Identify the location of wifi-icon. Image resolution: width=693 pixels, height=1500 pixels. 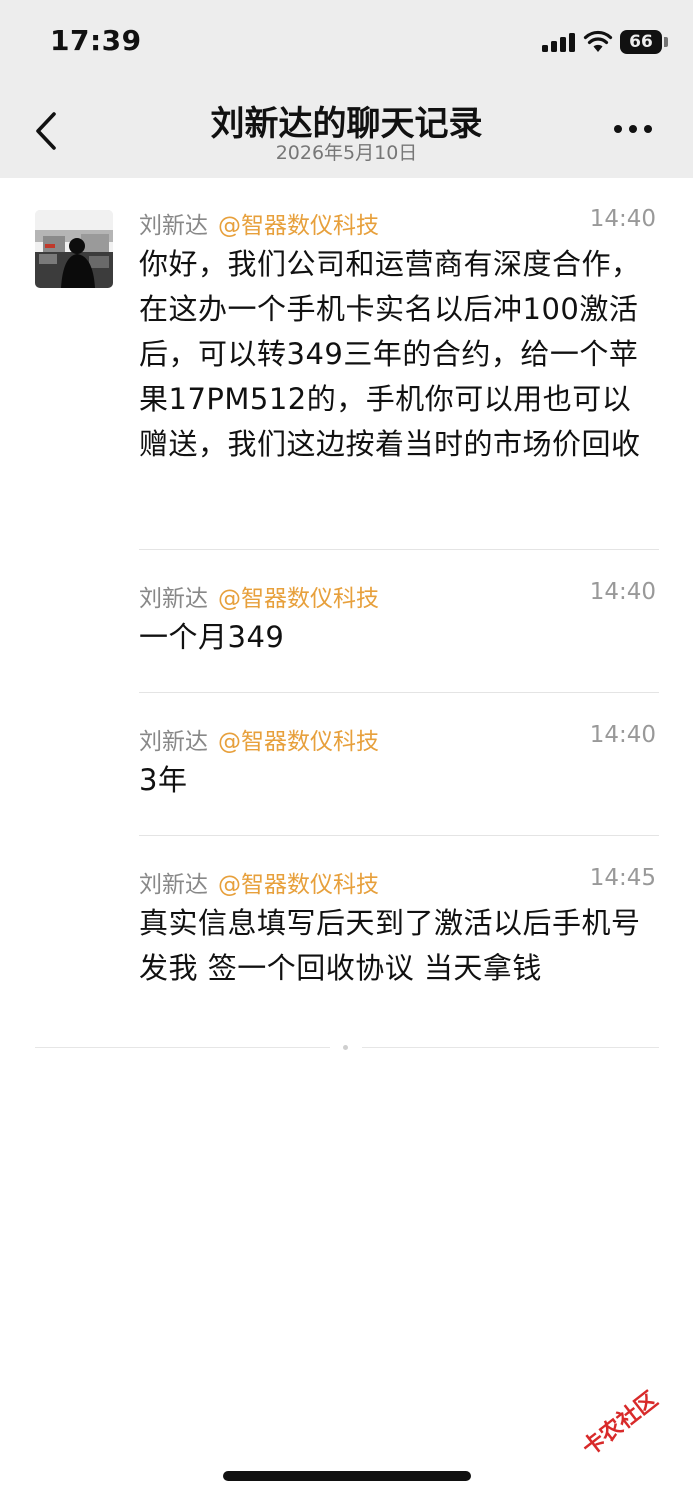
(598, 41).